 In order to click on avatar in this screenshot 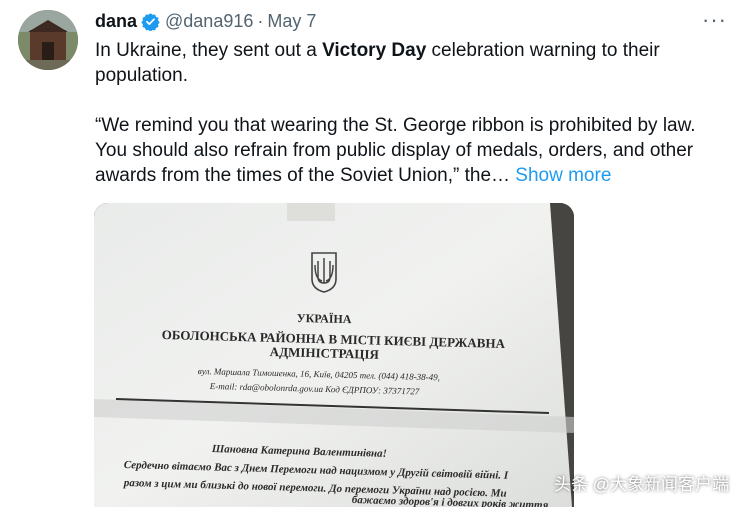, I will do `click(48, 40)`.